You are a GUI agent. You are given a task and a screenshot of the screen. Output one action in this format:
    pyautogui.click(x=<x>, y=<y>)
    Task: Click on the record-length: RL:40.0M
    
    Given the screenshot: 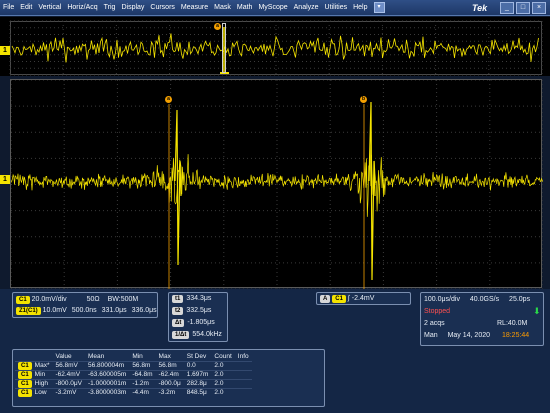 What is the action you would take?
    pyautogui.click(x=512, y=323)
    